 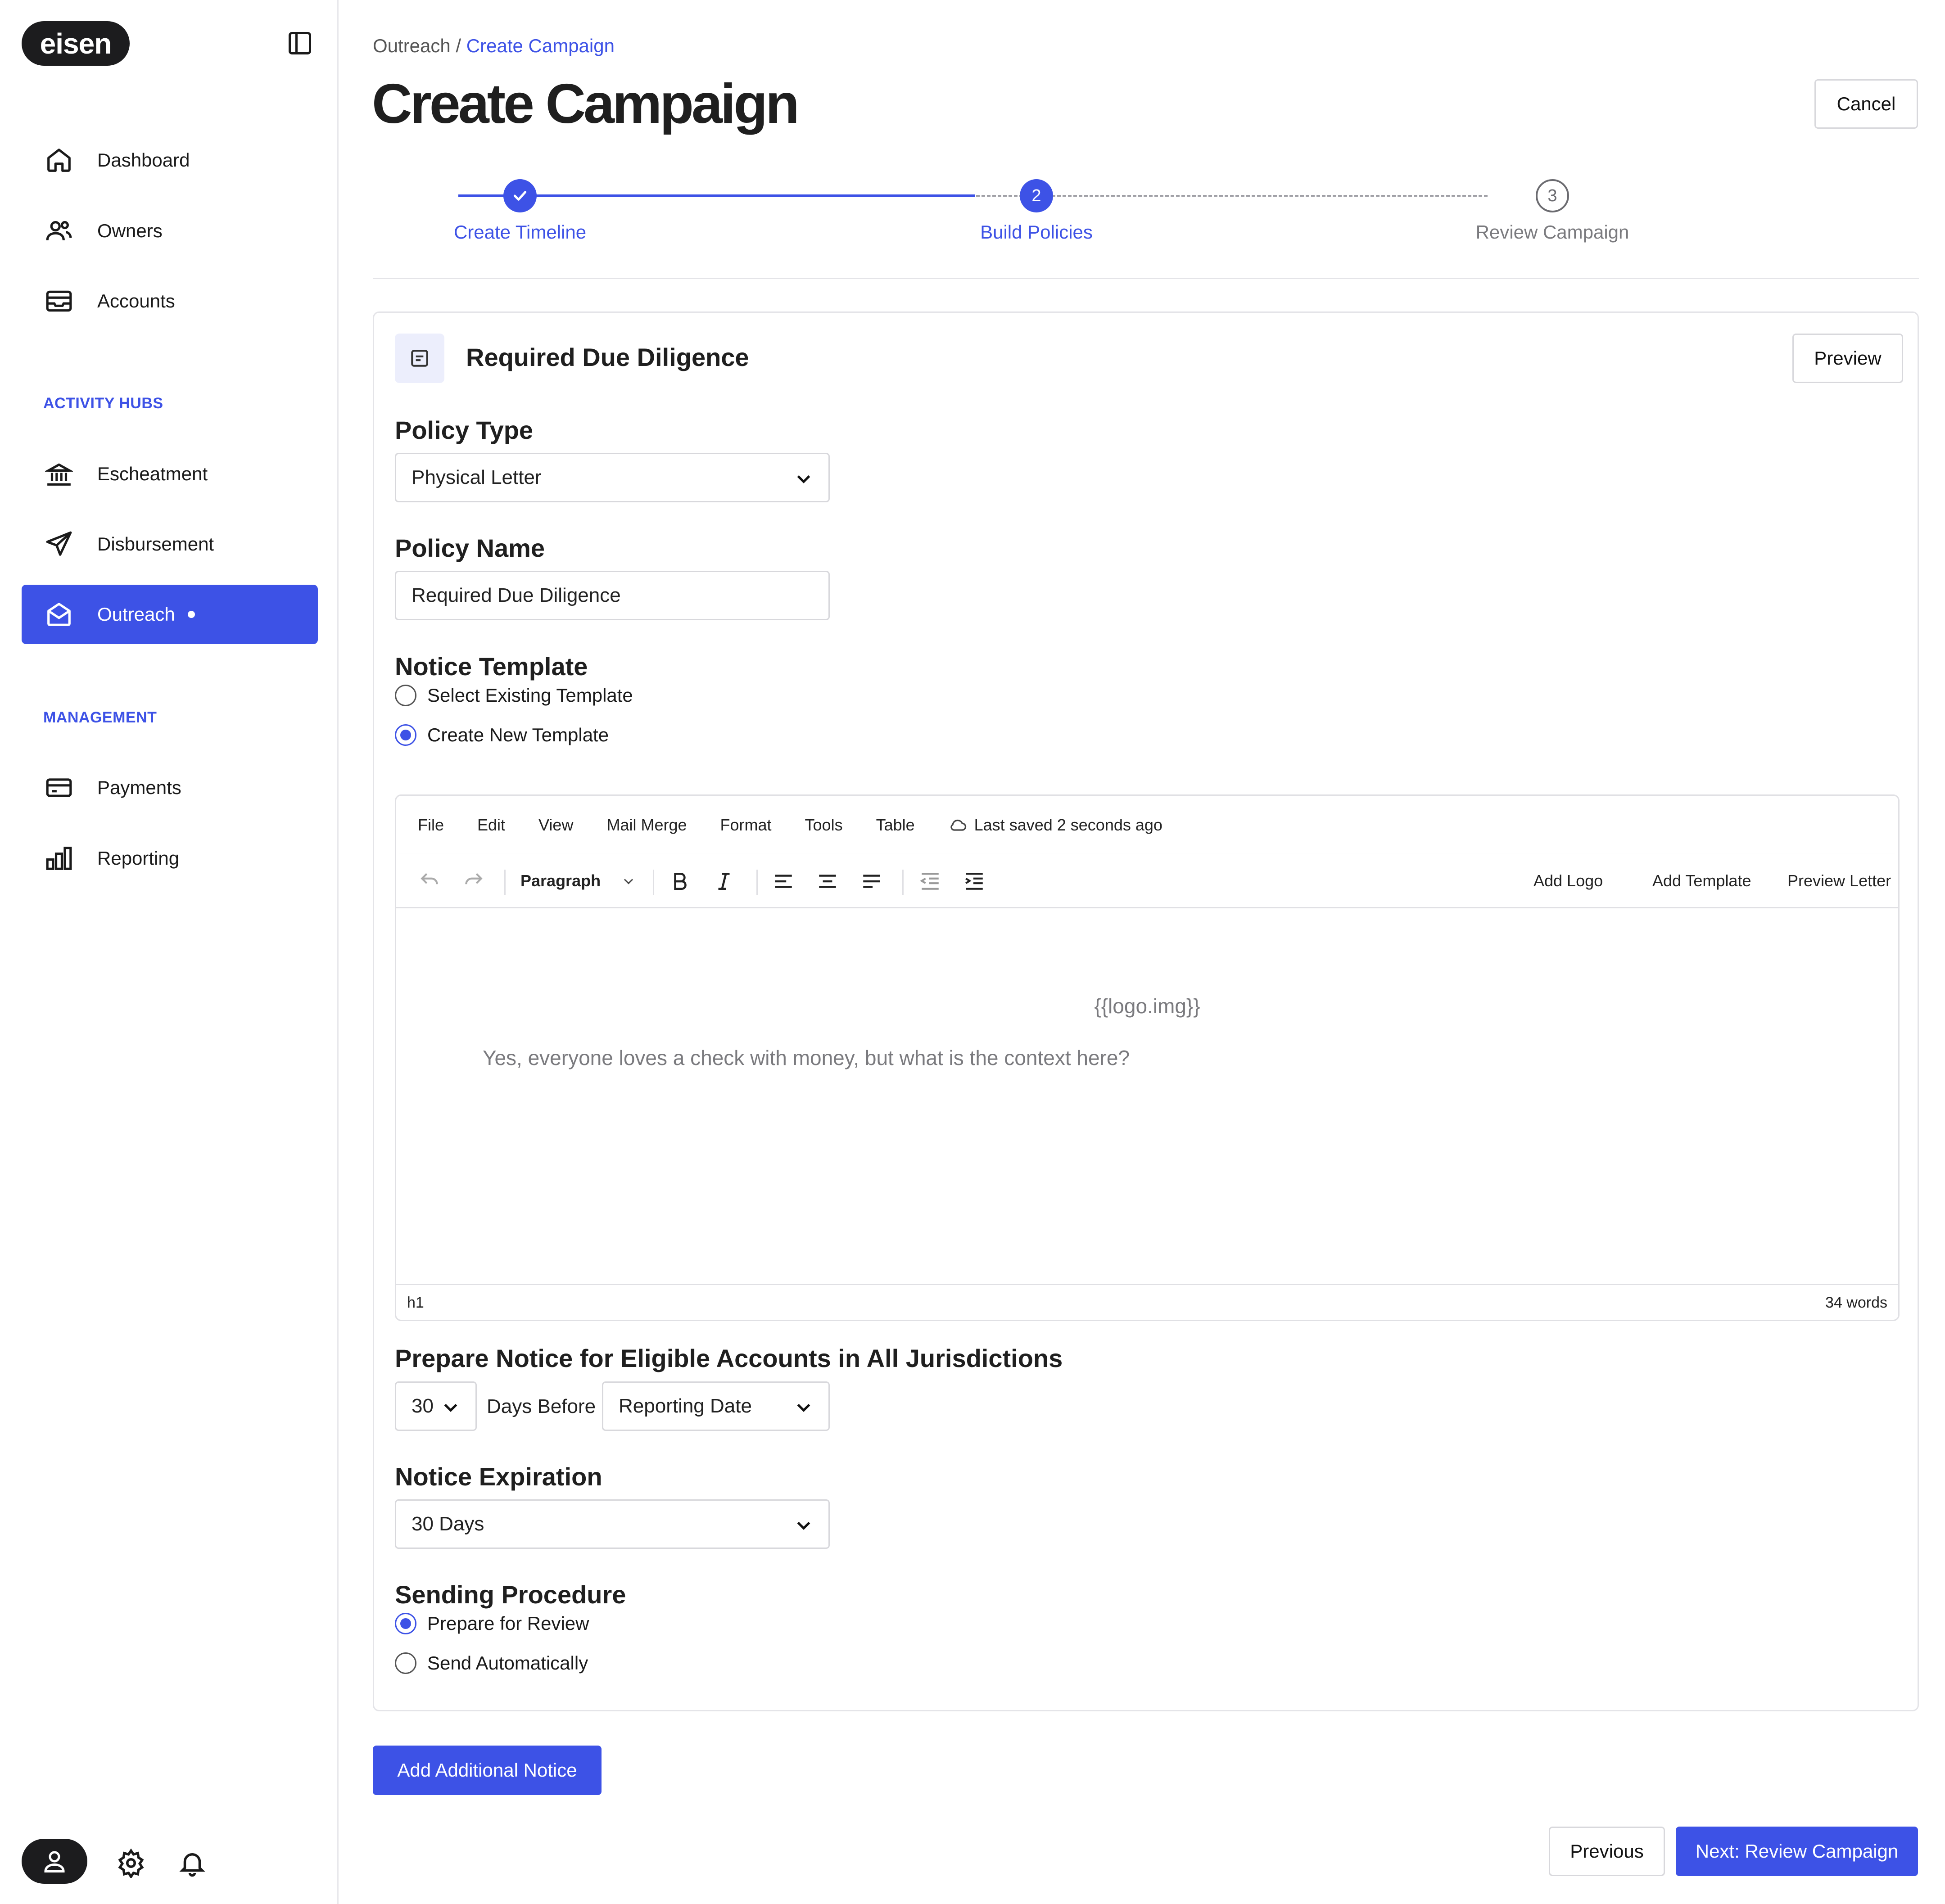 I want to click on outdent-icon, so click(x=930, y=881).